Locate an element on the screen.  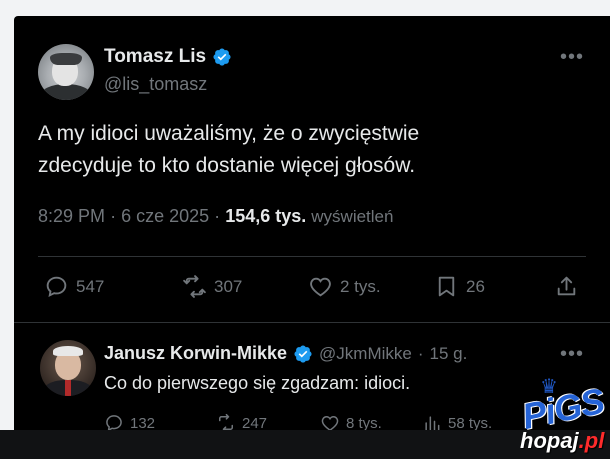
views-label: wyświetleń is located at coordinates (352, 216).